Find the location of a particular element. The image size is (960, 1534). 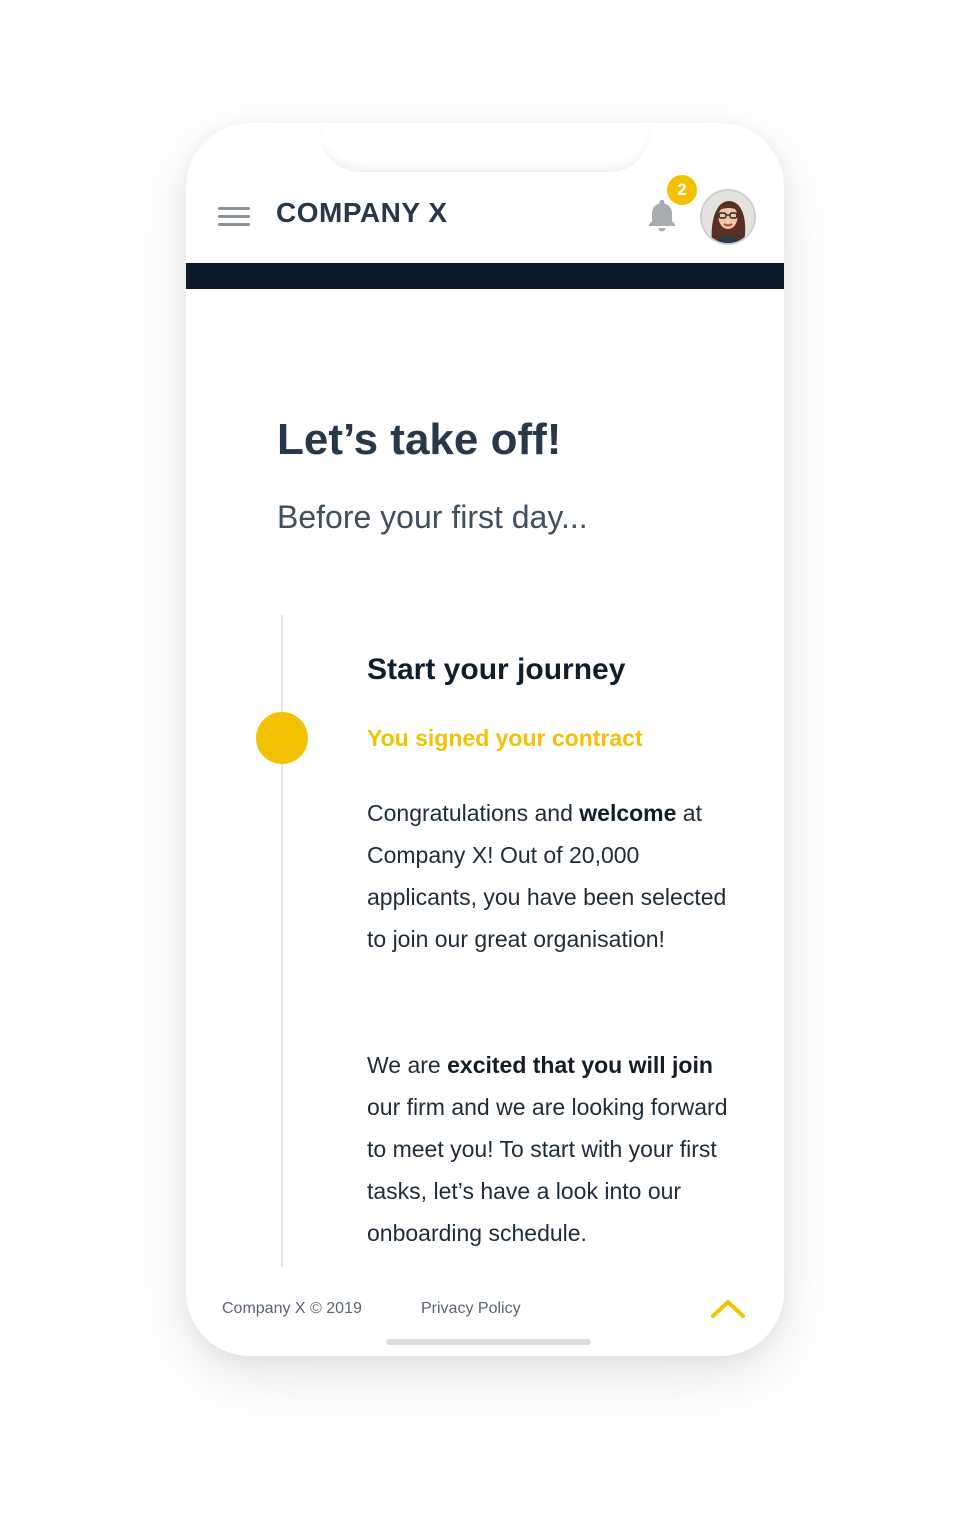

timeline-dot is located at coordinates (282, 738).